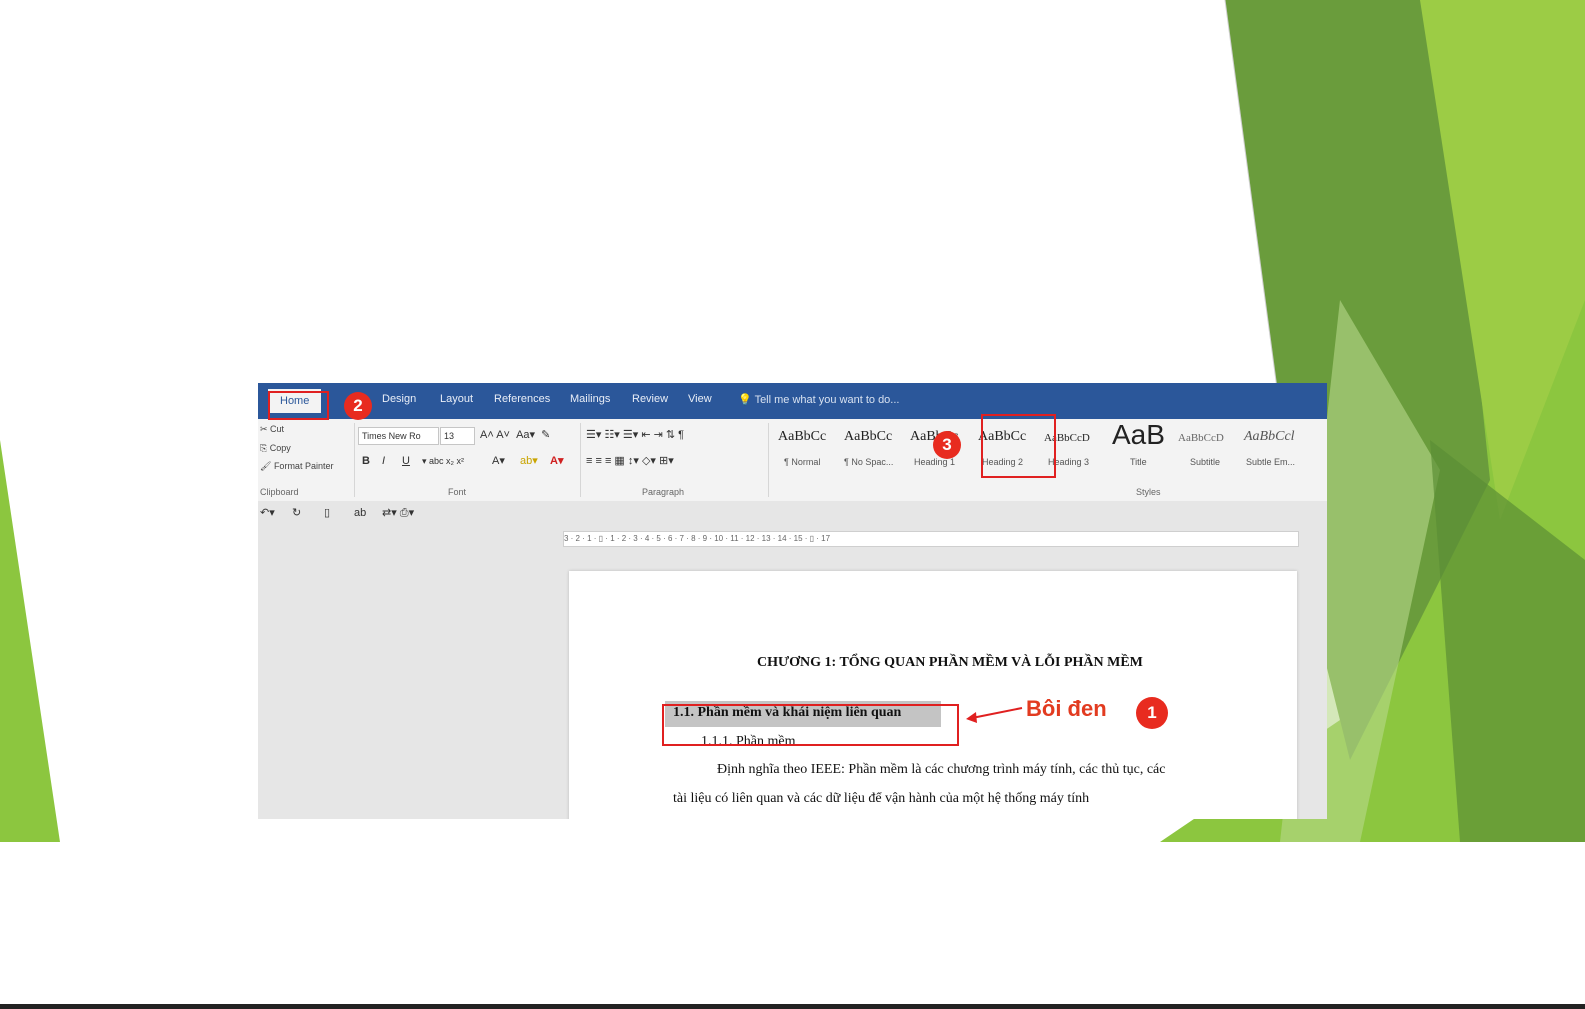  Describe the element at coordinates (1152, 713) in the screenshot. I see `step-1-badge: 1` at that location.